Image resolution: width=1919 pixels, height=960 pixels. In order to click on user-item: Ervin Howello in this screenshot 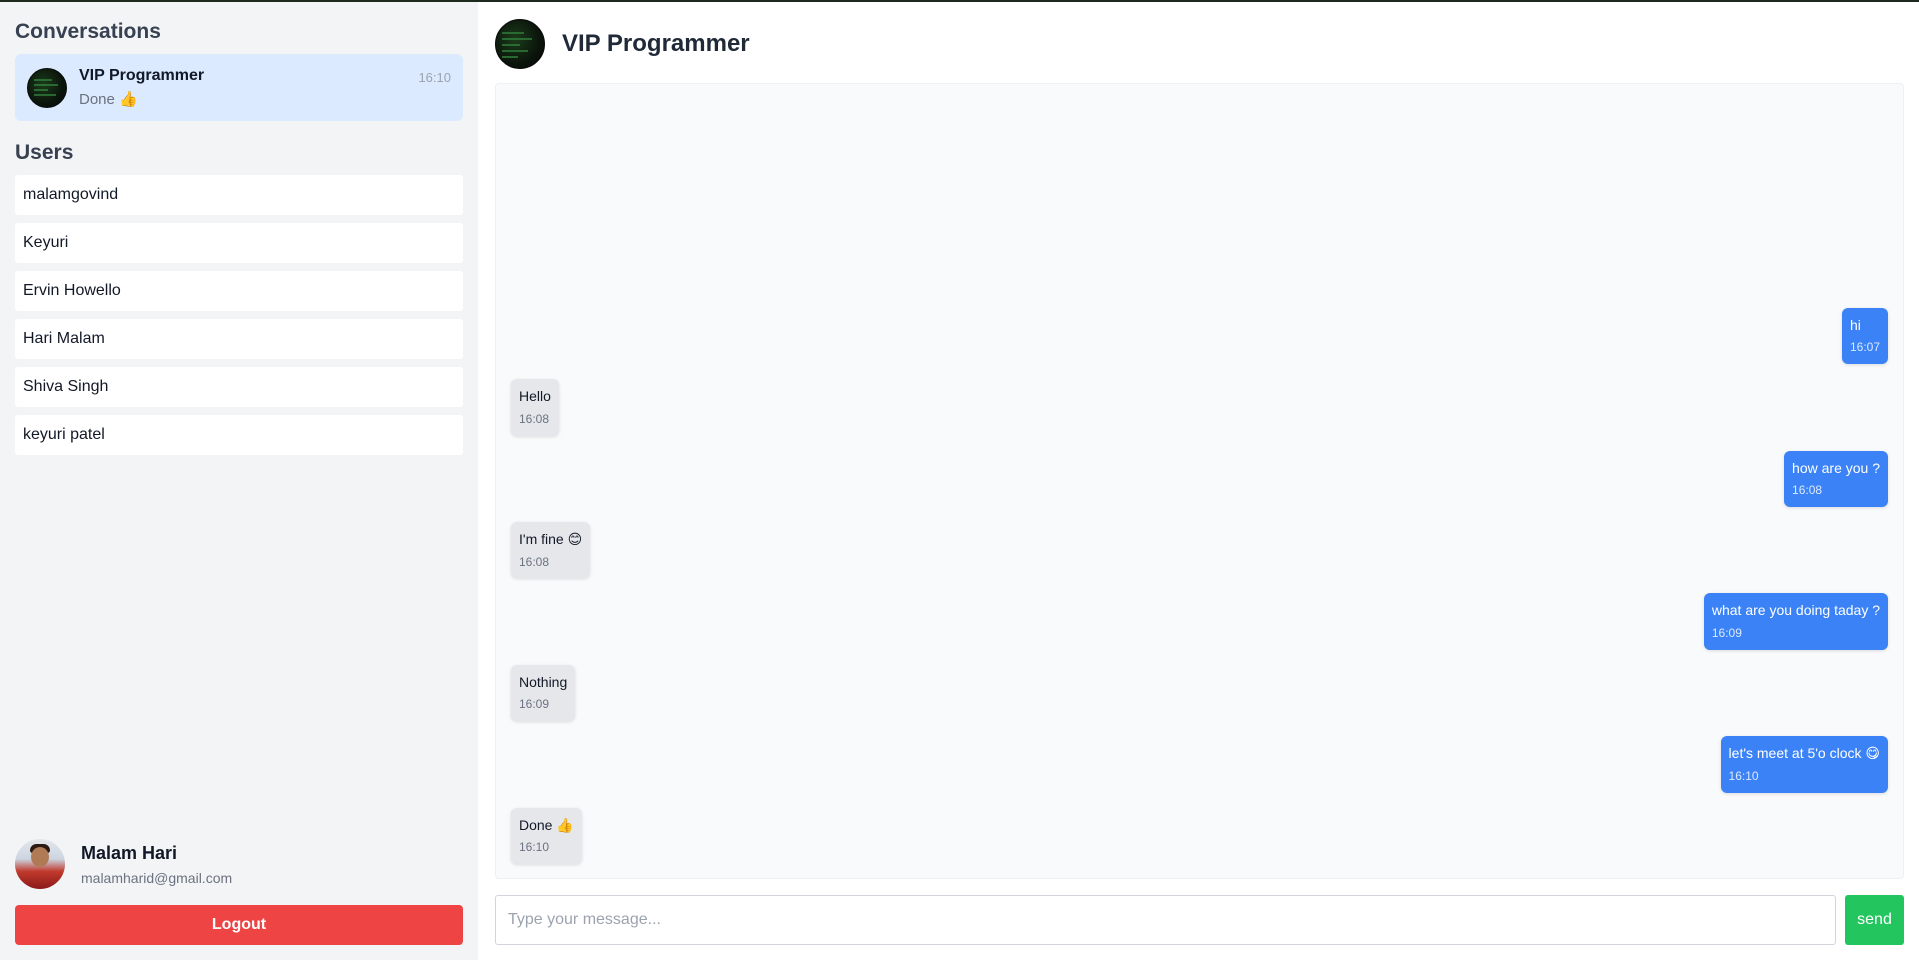, I will do `click(239, 291)`.